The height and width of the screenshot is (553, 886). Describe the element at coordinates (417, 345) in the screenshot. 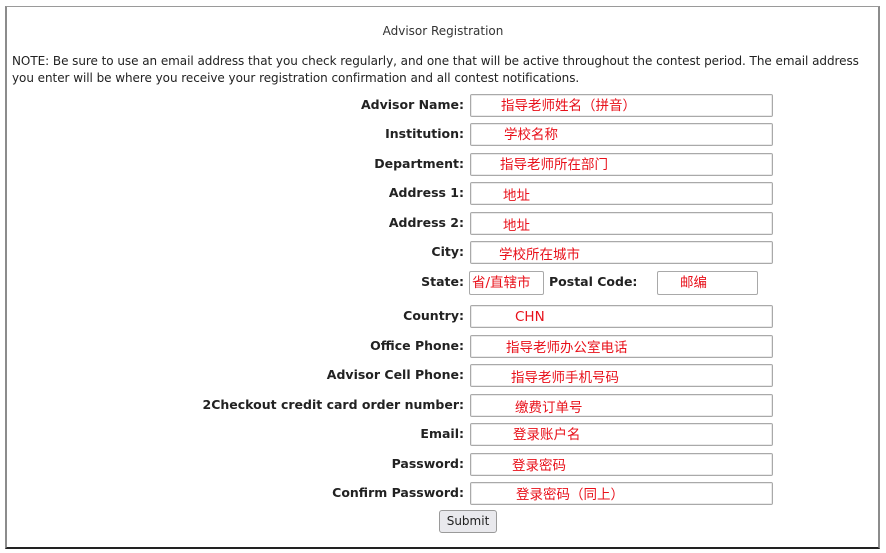

I see `office-phone-label: Office Phone:` at that location.